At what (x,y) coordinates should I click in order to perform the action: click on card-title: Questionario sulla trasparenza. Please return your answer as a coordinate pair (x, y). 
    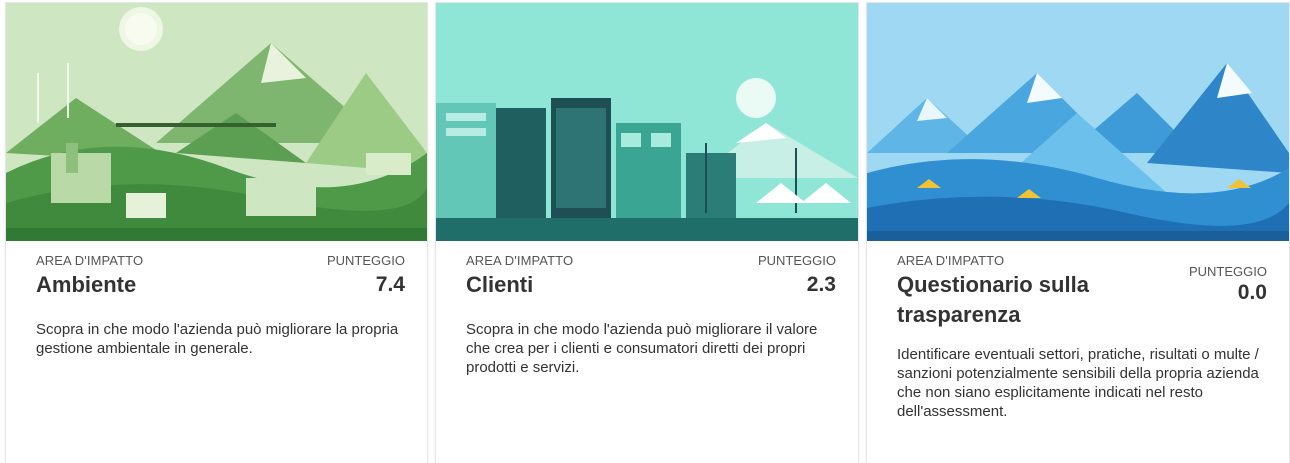
    Looking at the image, I should click on (993, 299).